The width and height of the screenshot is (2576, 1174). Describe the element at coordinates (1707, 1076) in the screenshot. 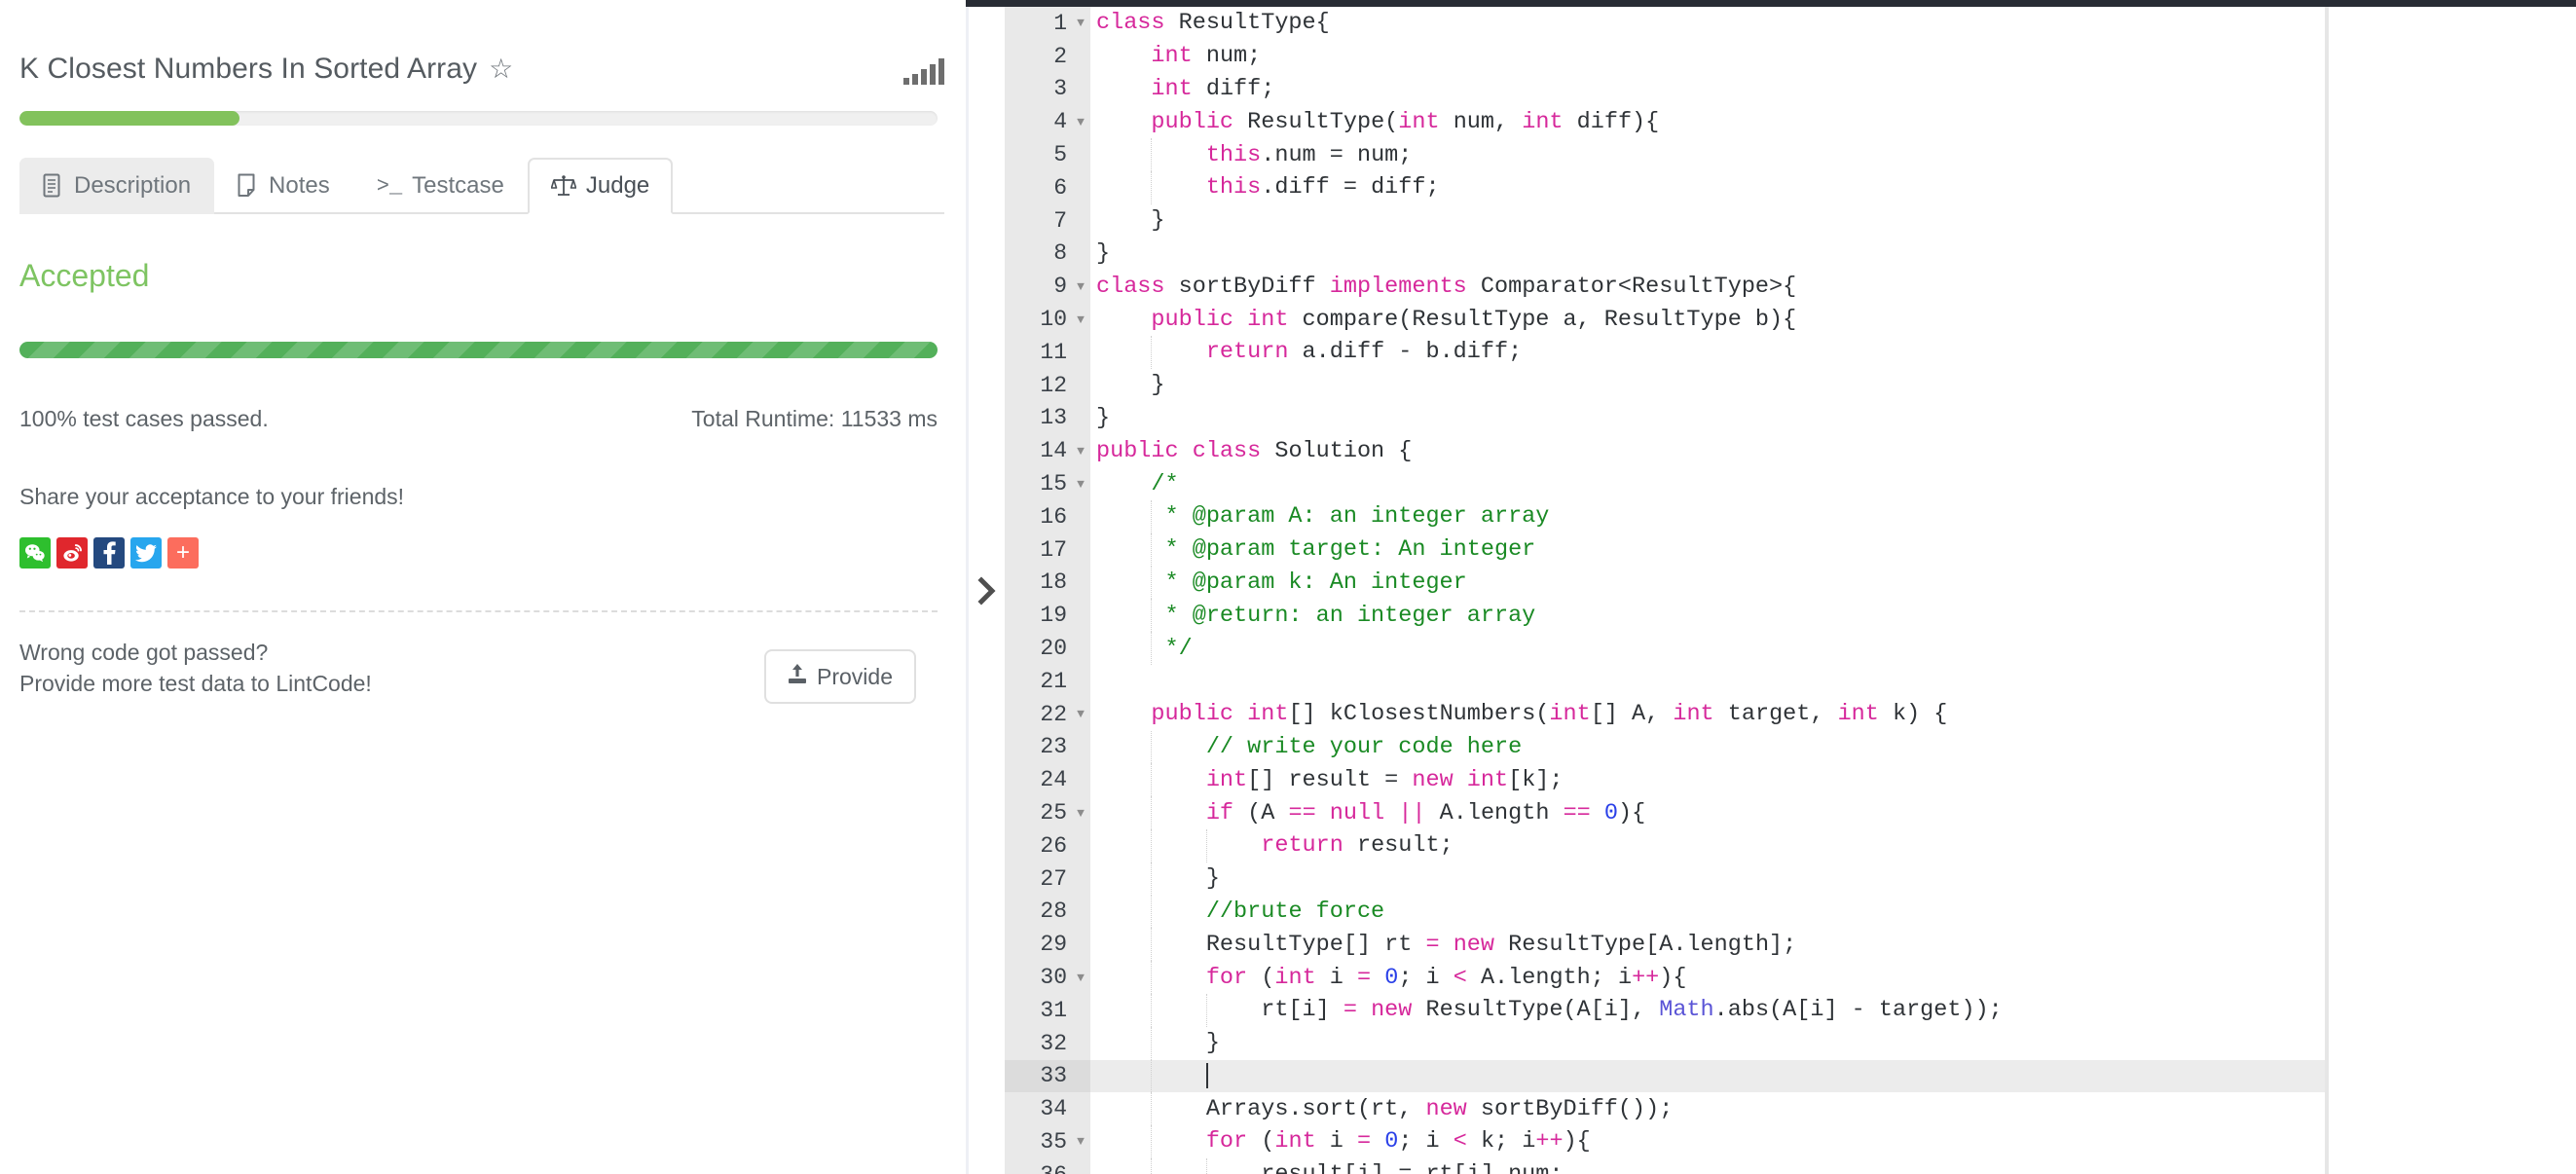

I see `code-line-text` at that location.